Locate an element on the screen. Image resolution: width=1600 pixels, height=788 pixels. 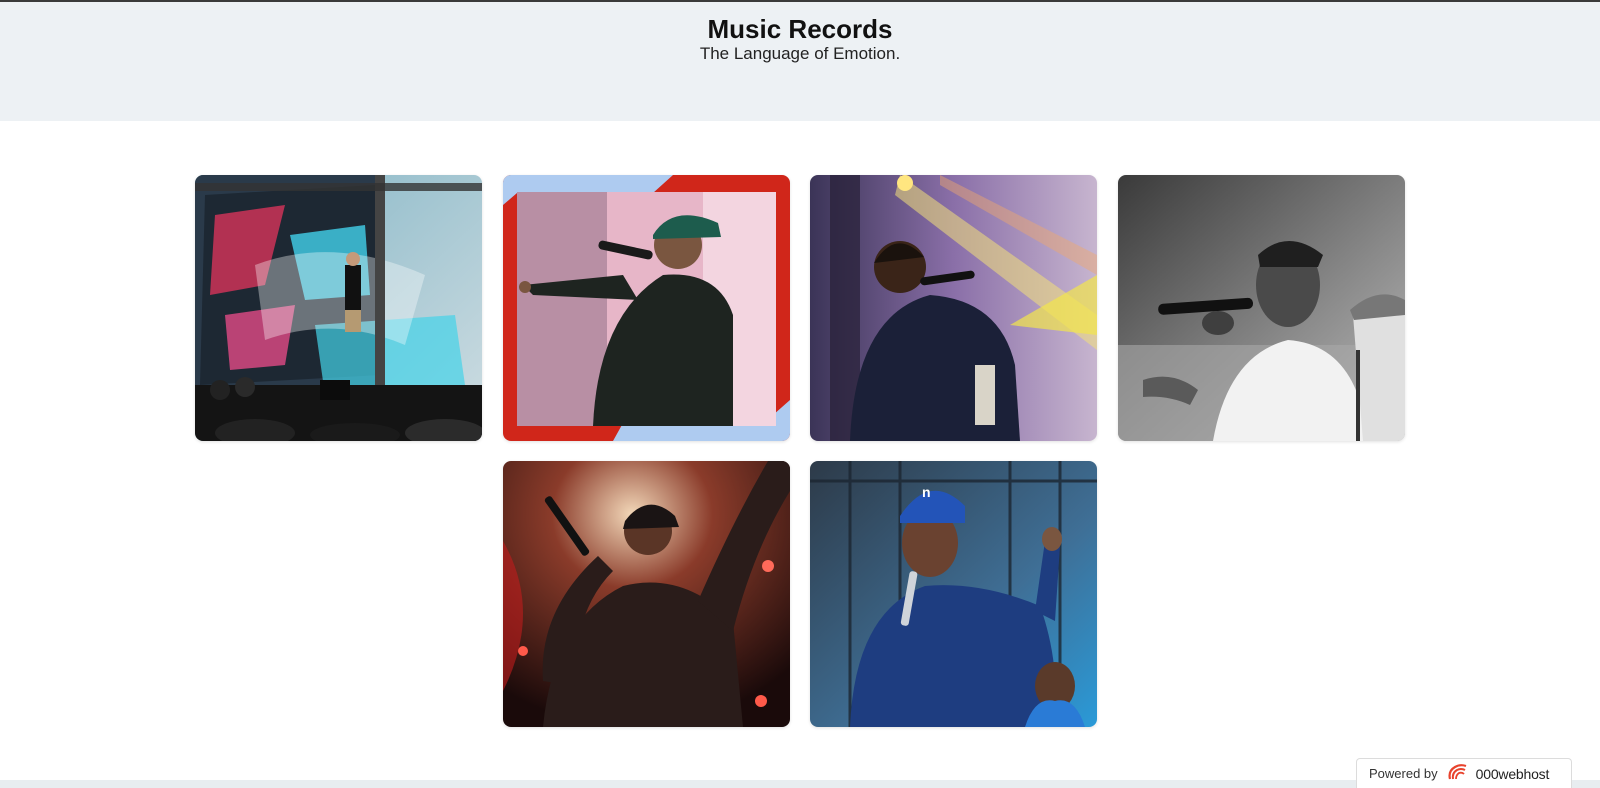
gallery-photo-concert-stage is located at coordinates (338, 308).